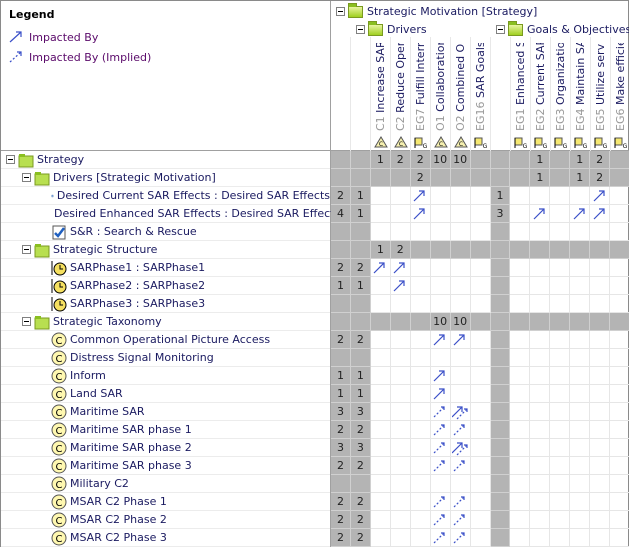  What do you see at coordinates (165, 358) in the screenshot?
I see `tree-row: C Distress Signal Monitoring` at bounding box center [165, 358].